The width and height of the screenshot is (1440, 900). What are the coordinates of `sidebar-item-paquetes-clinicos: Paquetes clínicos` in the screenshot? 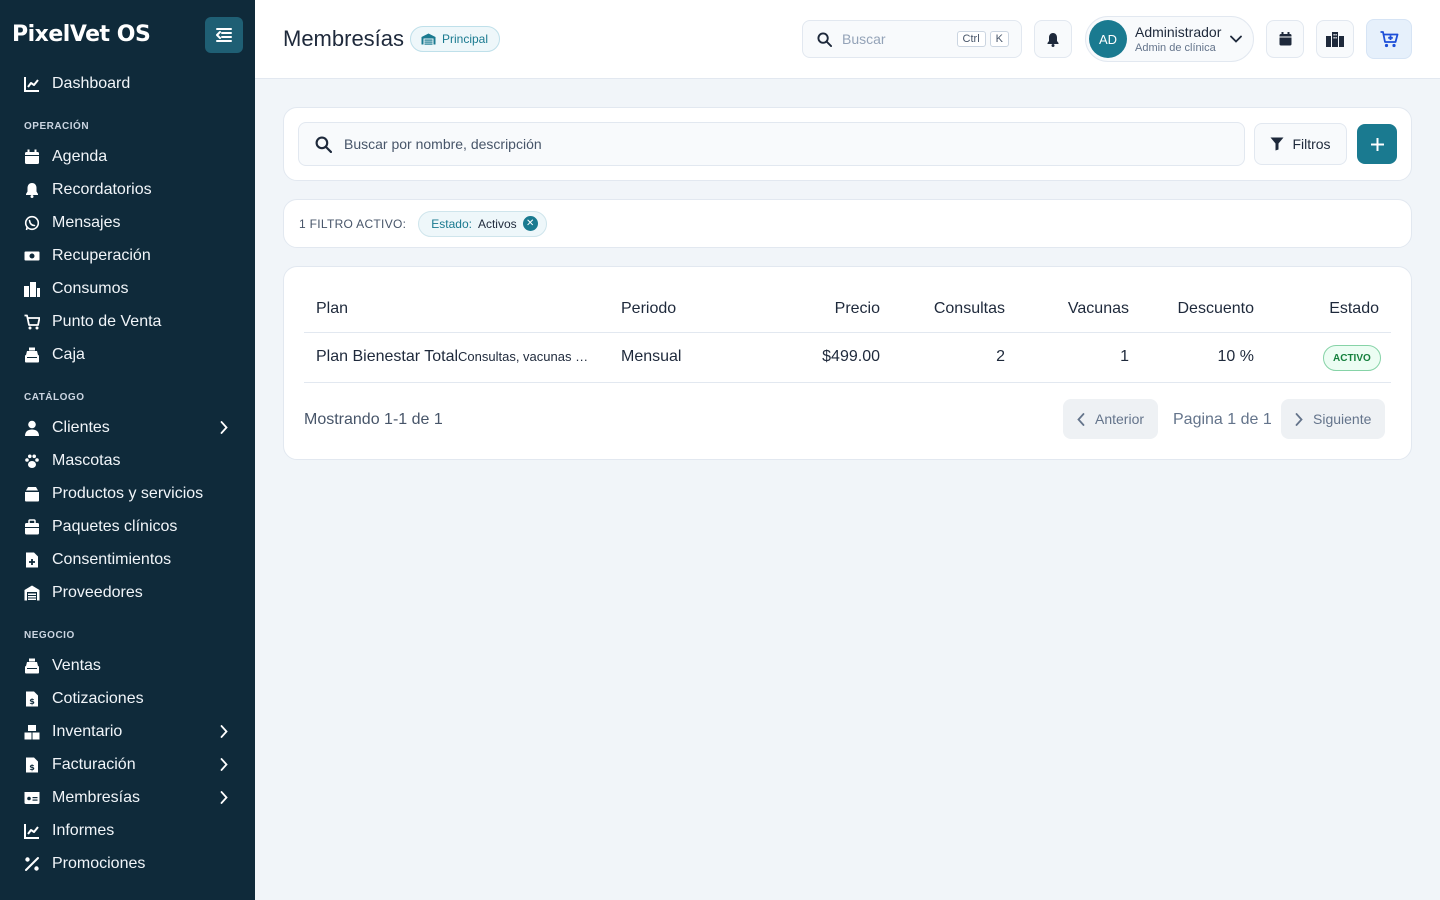 It's located at (127, 526).